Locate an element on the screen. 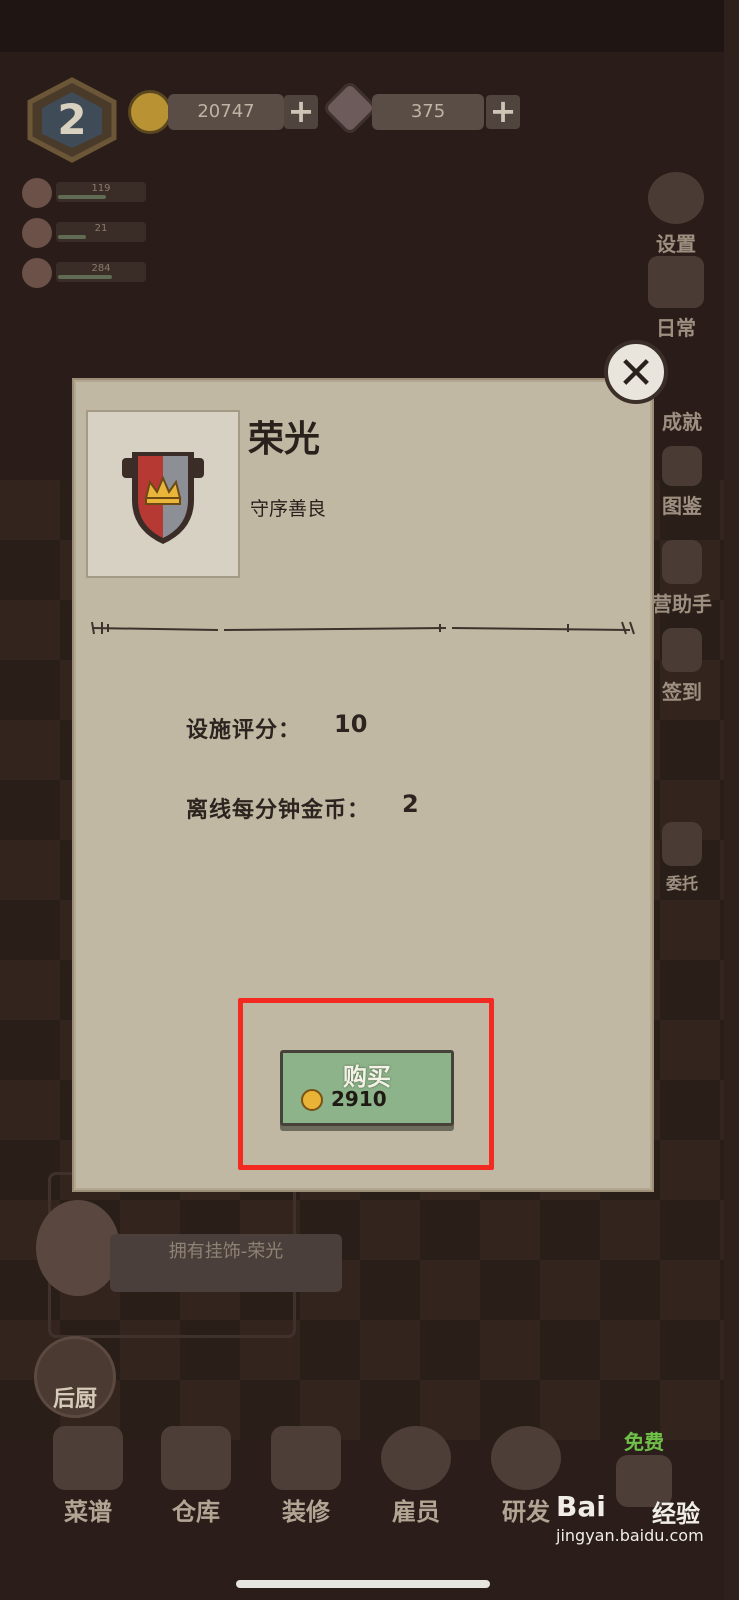 The image size is (739, 1600). coin-icon is located at coordinates (150, 112).